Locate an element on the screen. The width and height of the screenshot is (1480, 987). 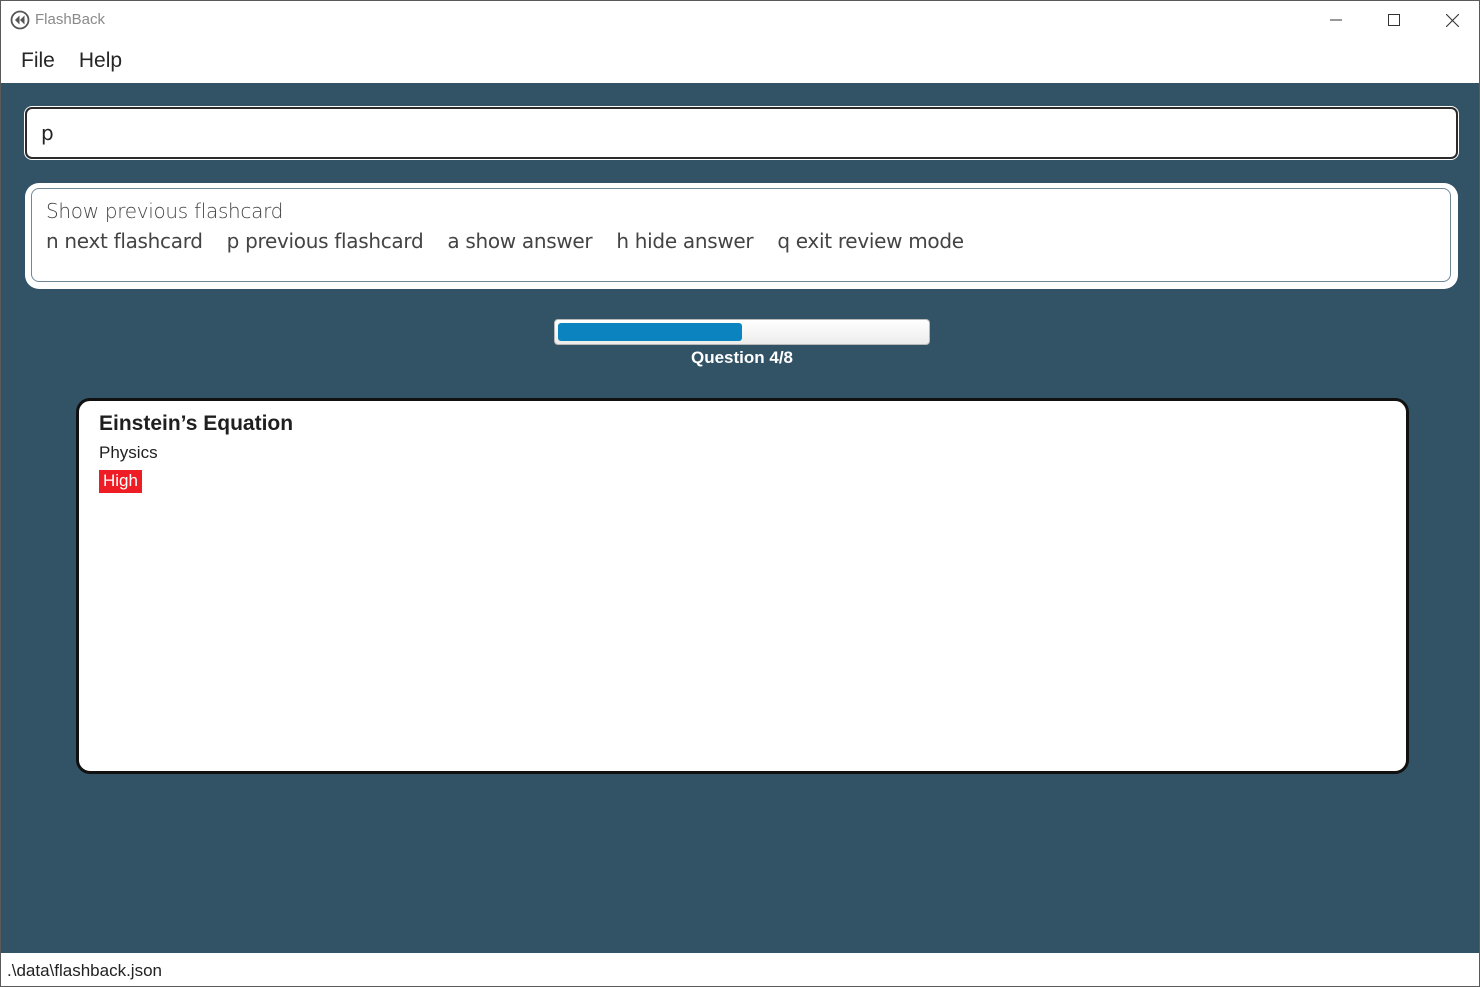
menu-bar: File Help is located at coordinates (740, 61).